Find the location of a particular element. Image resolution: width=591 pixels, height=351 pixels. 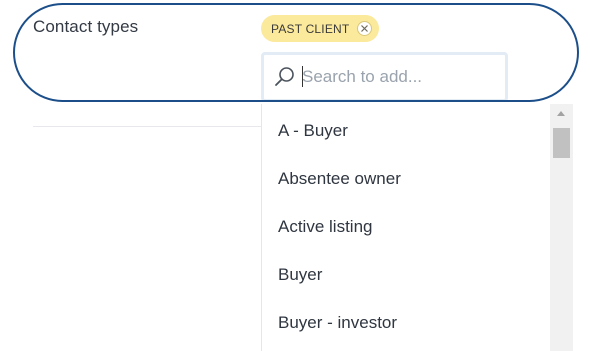

option-active-listing: Active listing is located at coordinates (325, 227).